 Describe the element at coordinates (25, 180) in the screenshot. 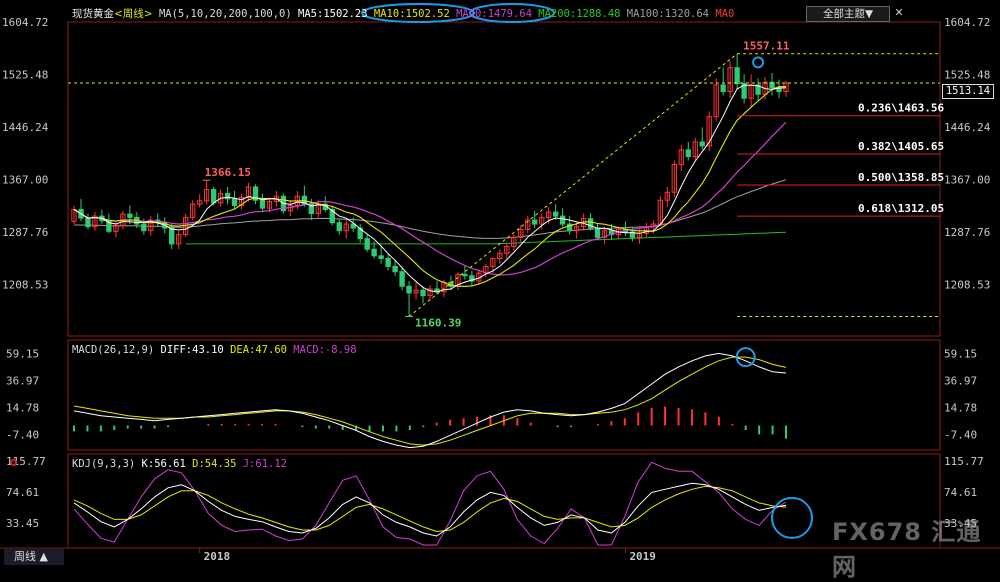

I see `price-tick-left-3: 1367.00` at that location.